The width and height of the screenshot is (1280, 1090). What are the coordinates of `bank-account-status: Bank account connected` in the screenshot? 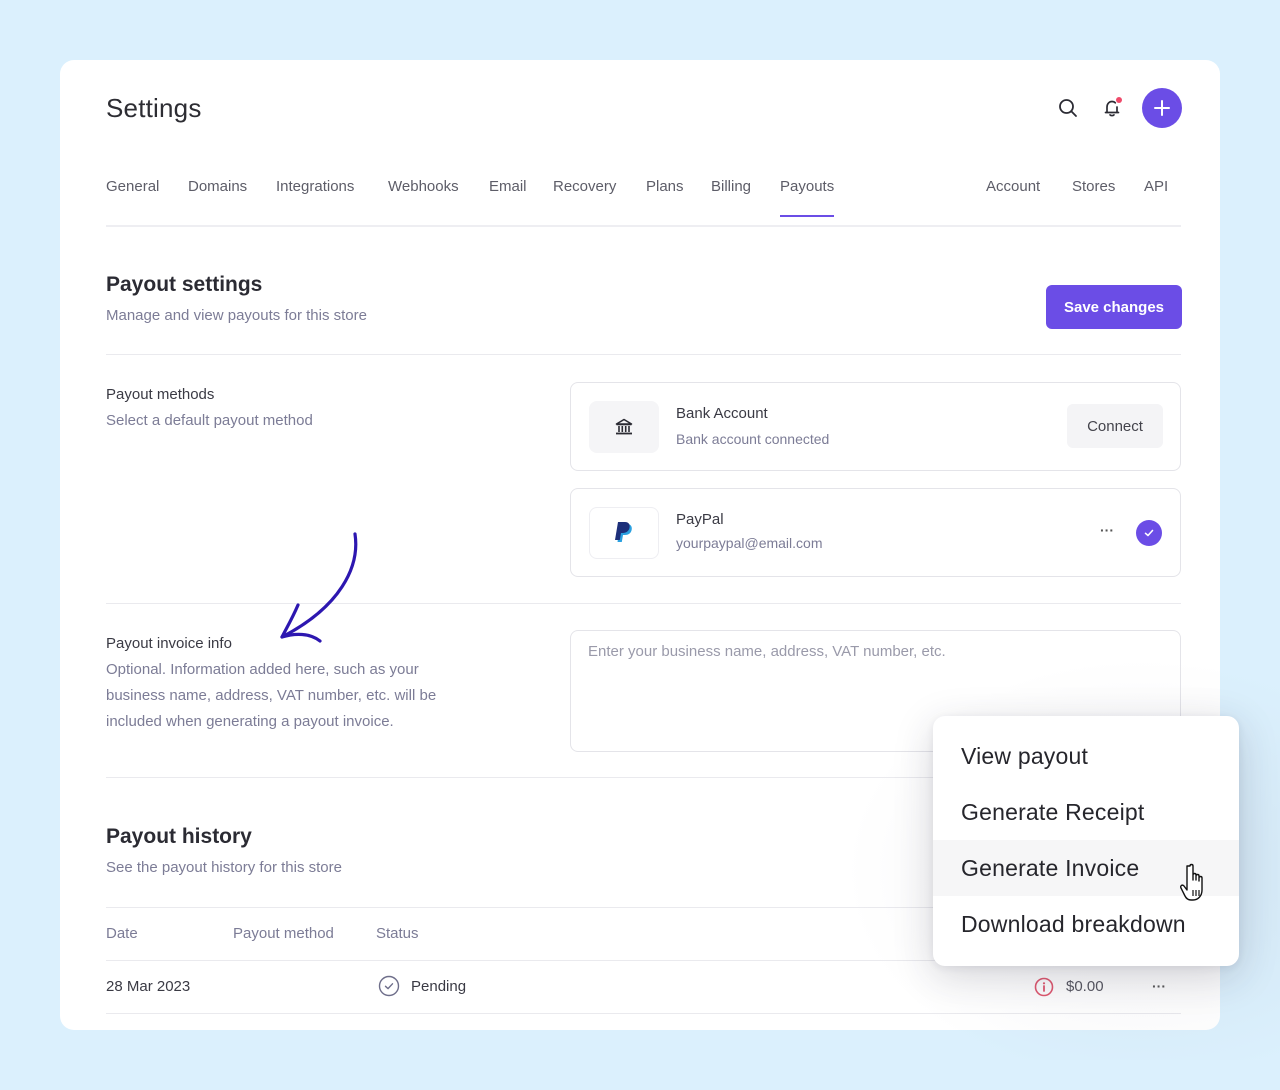 It's located at (753, 439).